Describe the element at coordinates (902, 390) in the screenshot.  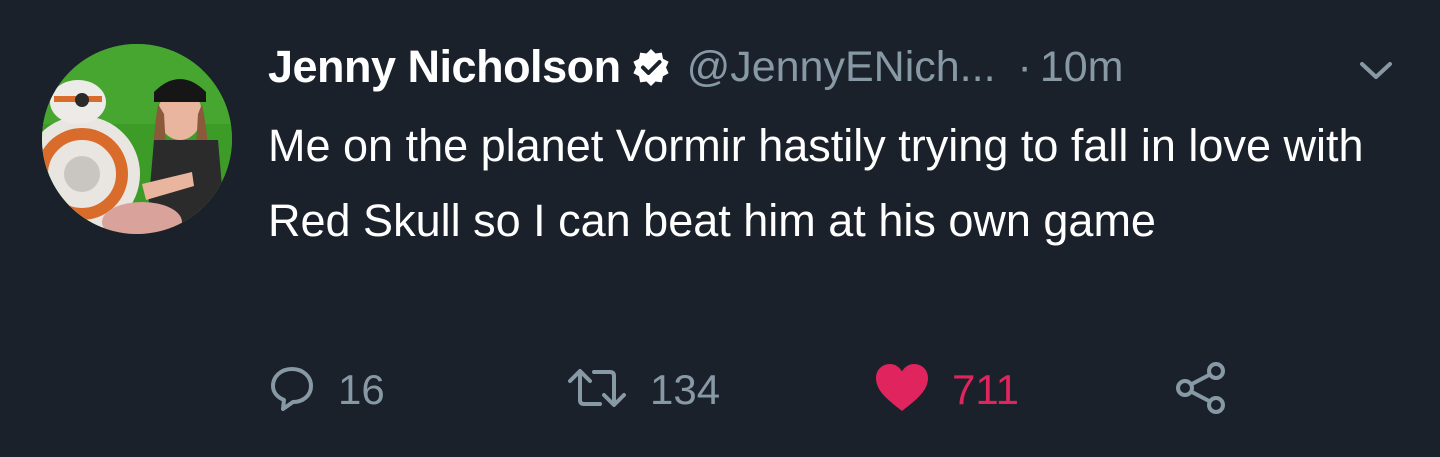
I see `heart-icon` at that location.